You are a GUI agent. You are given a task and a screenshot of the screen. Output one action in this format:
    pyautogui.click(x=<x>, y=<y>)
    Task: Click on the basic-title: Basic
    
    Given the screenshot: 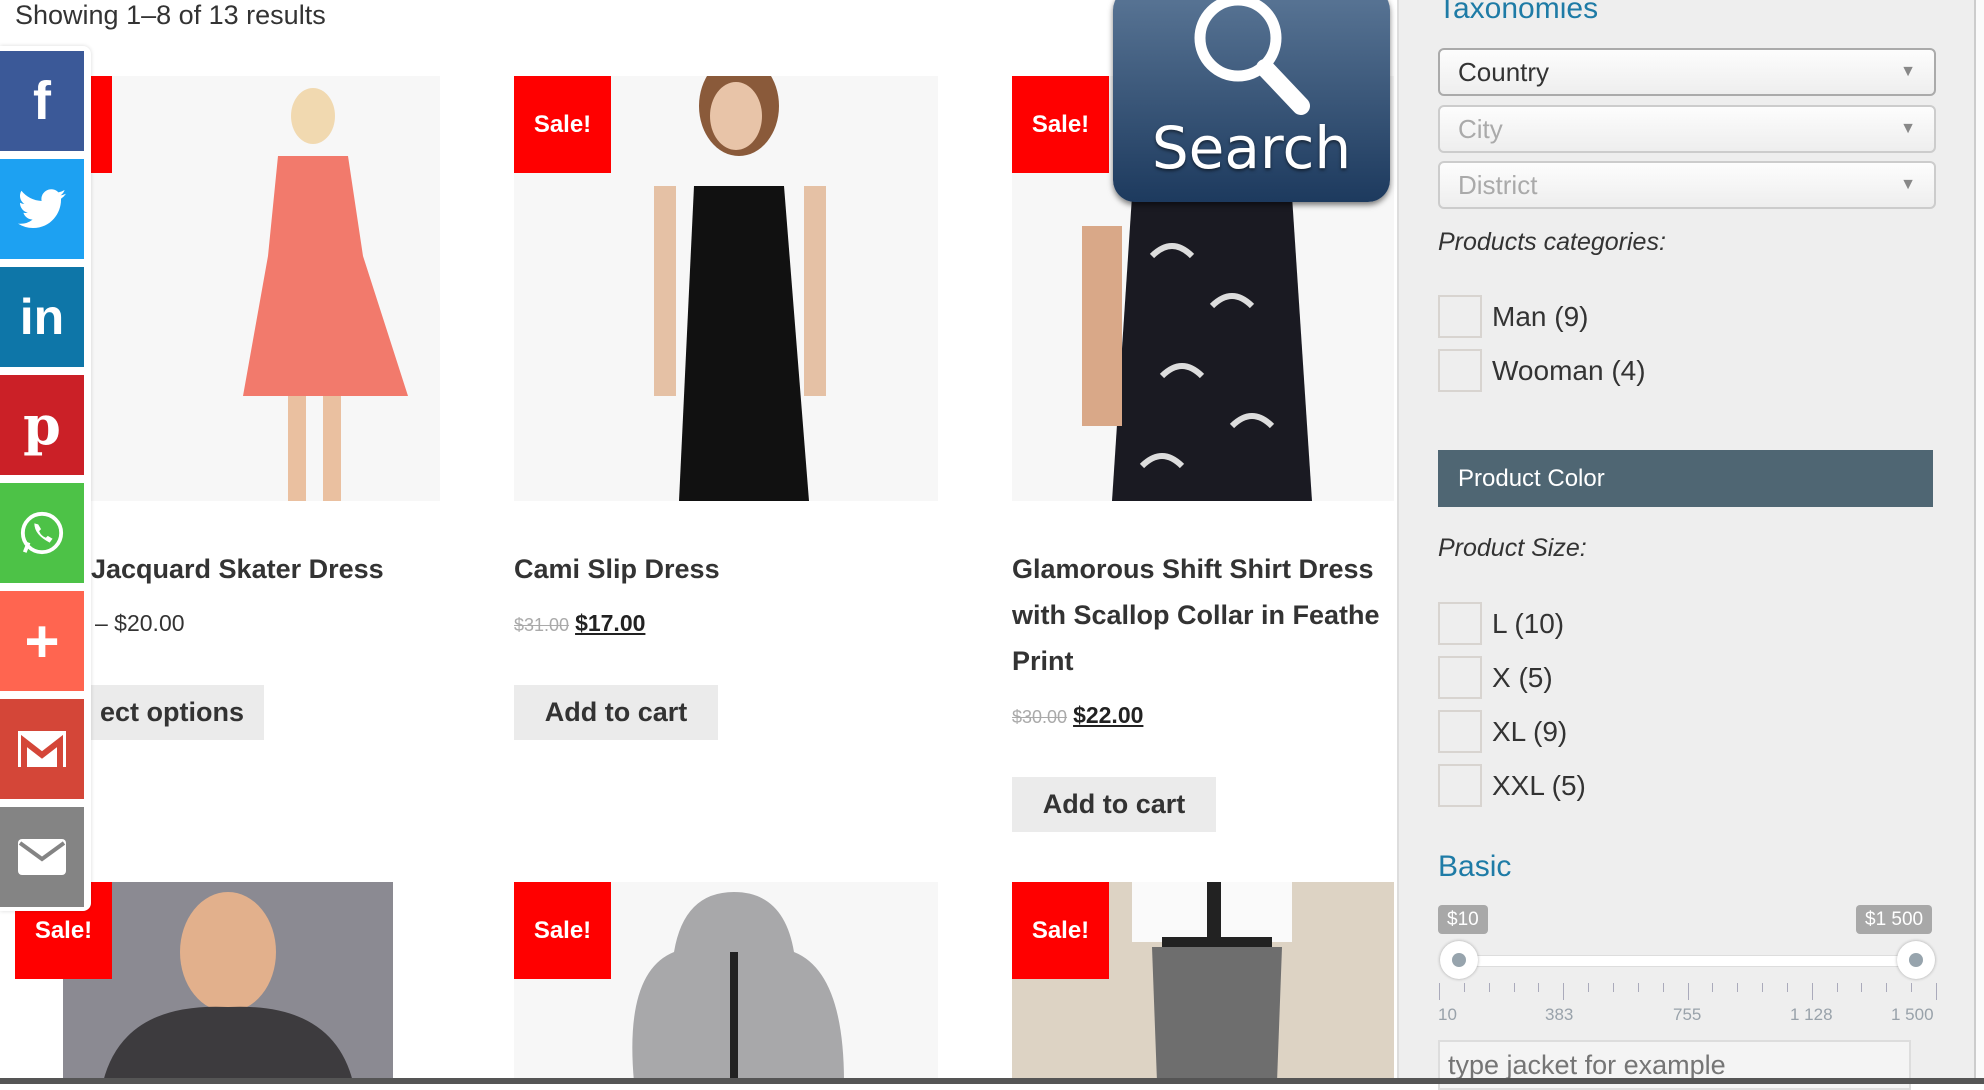 What is the action you would take?
    pyautogui.click(x=1475, y=866)
    